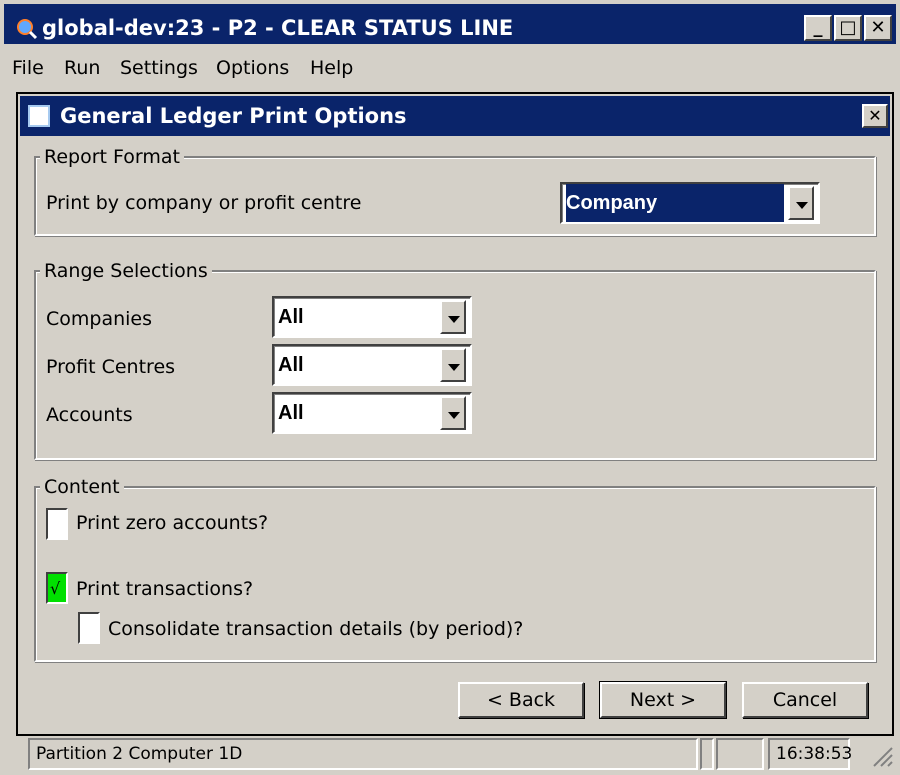 The image size is (900, 775). I want to click on print-zero-label: Print zero accounts?, so click(172, 523).